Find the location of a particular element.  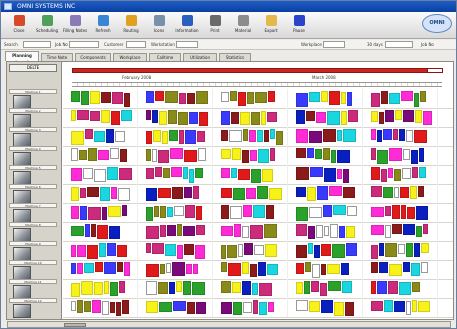

machine-row: Machine 4 is located at coordinates (33, 156).